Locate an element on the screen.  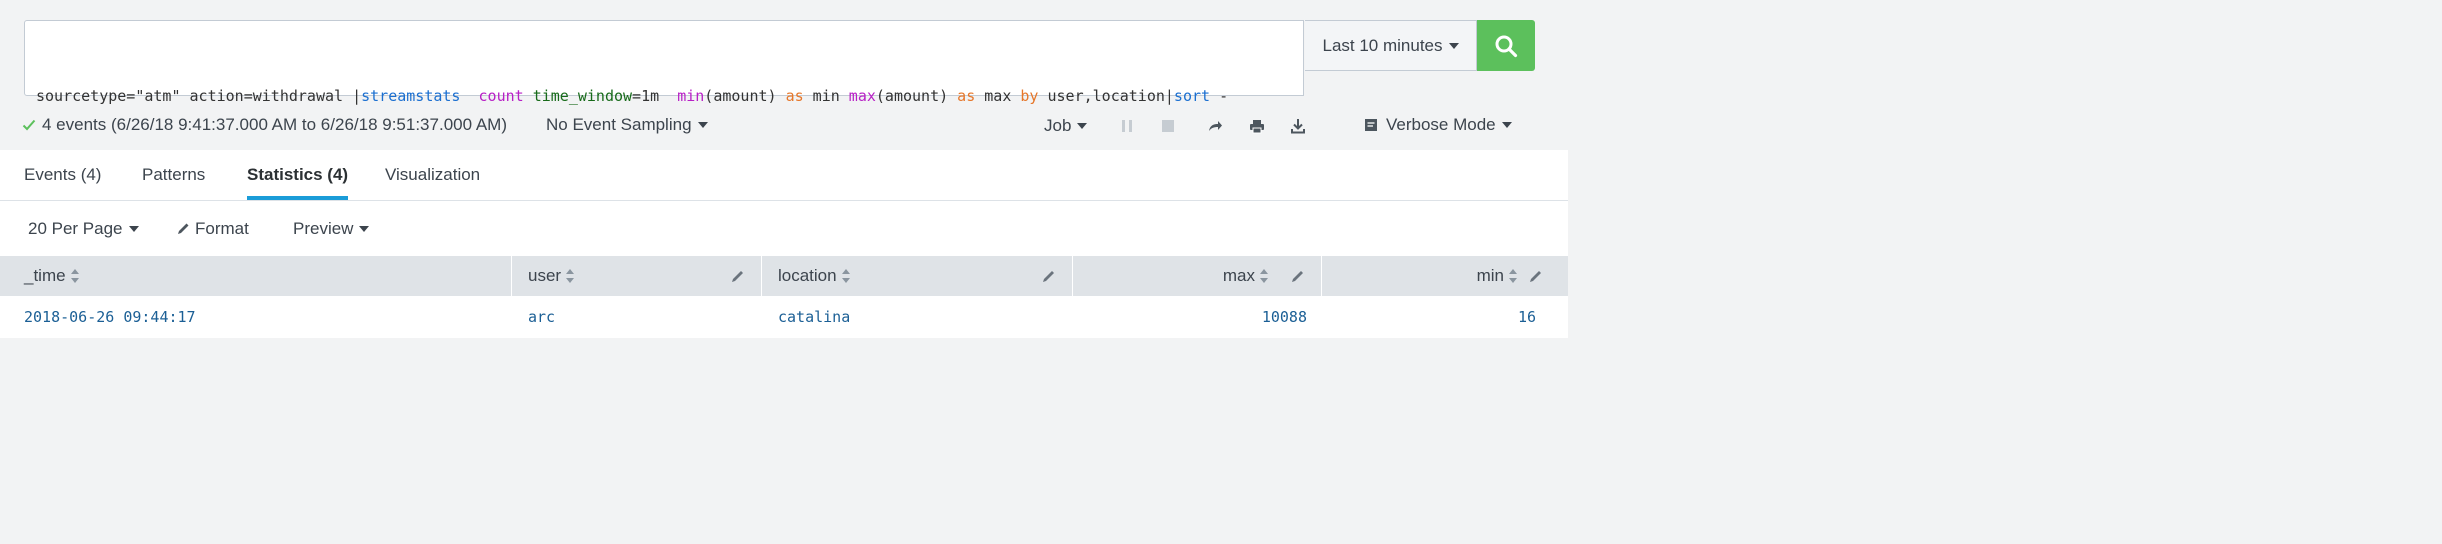
search-mode-dropdown: Verbose Mode is located at coordinates (1438, 125).